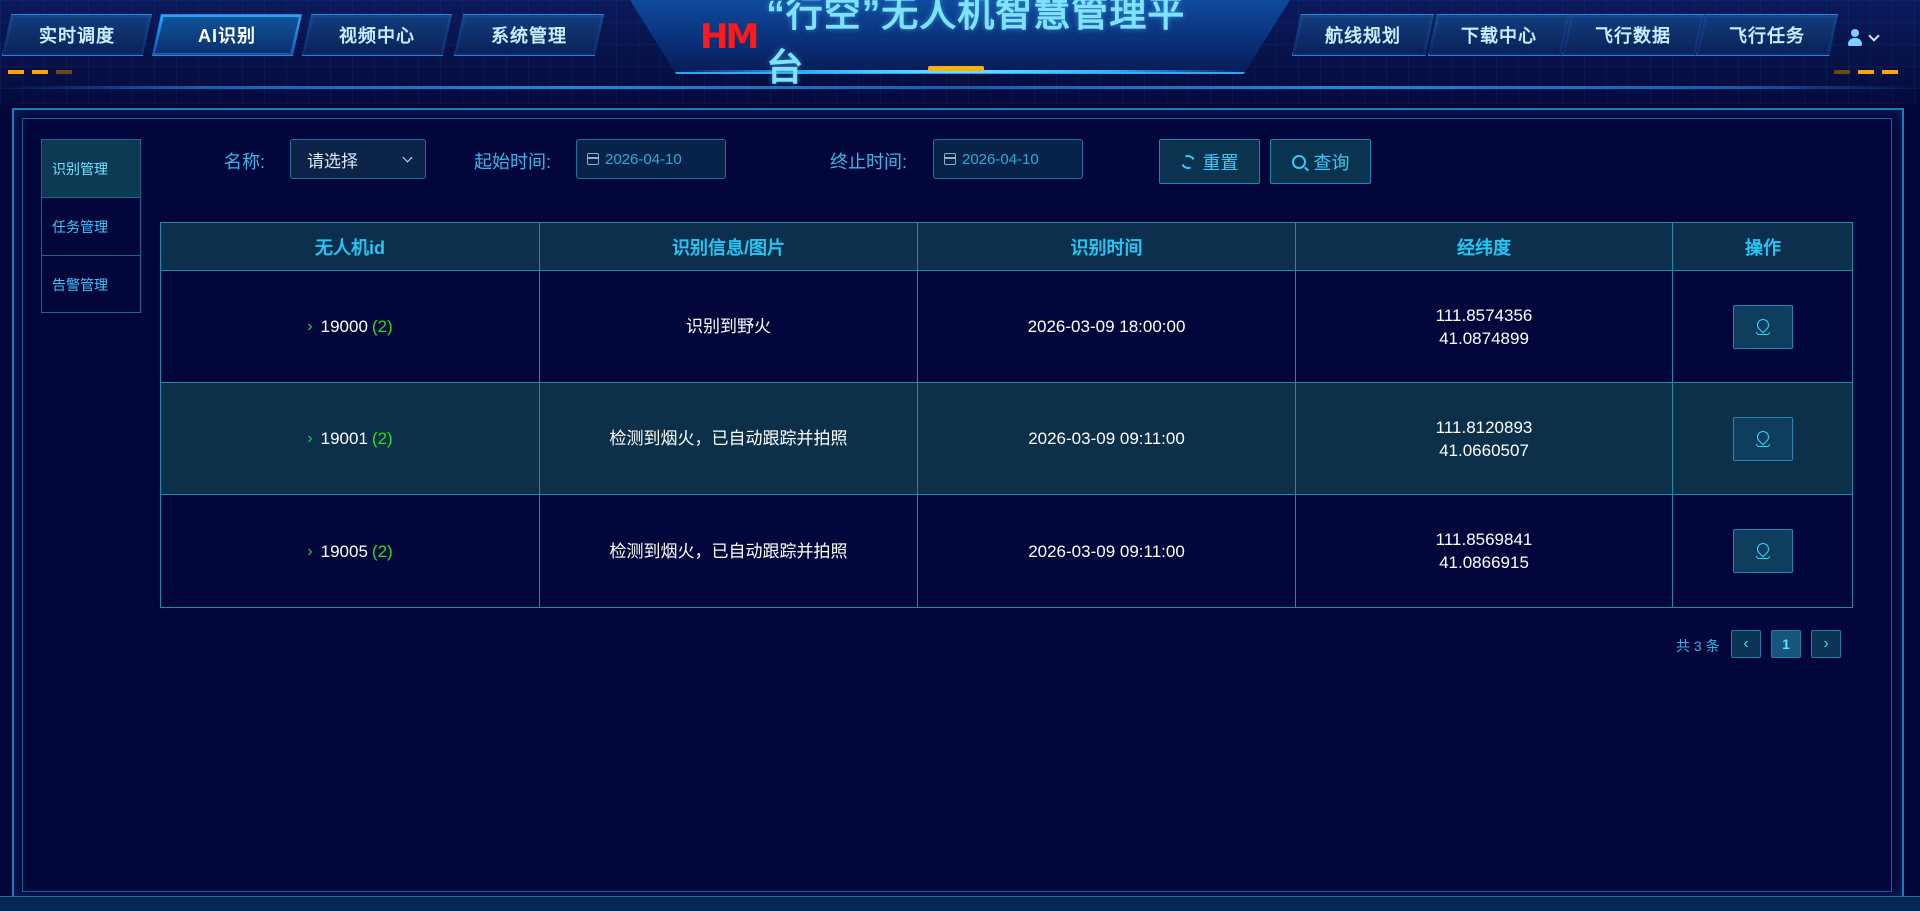  I want to click on column-header-drone-id: 无人机id, so click(350, 246).